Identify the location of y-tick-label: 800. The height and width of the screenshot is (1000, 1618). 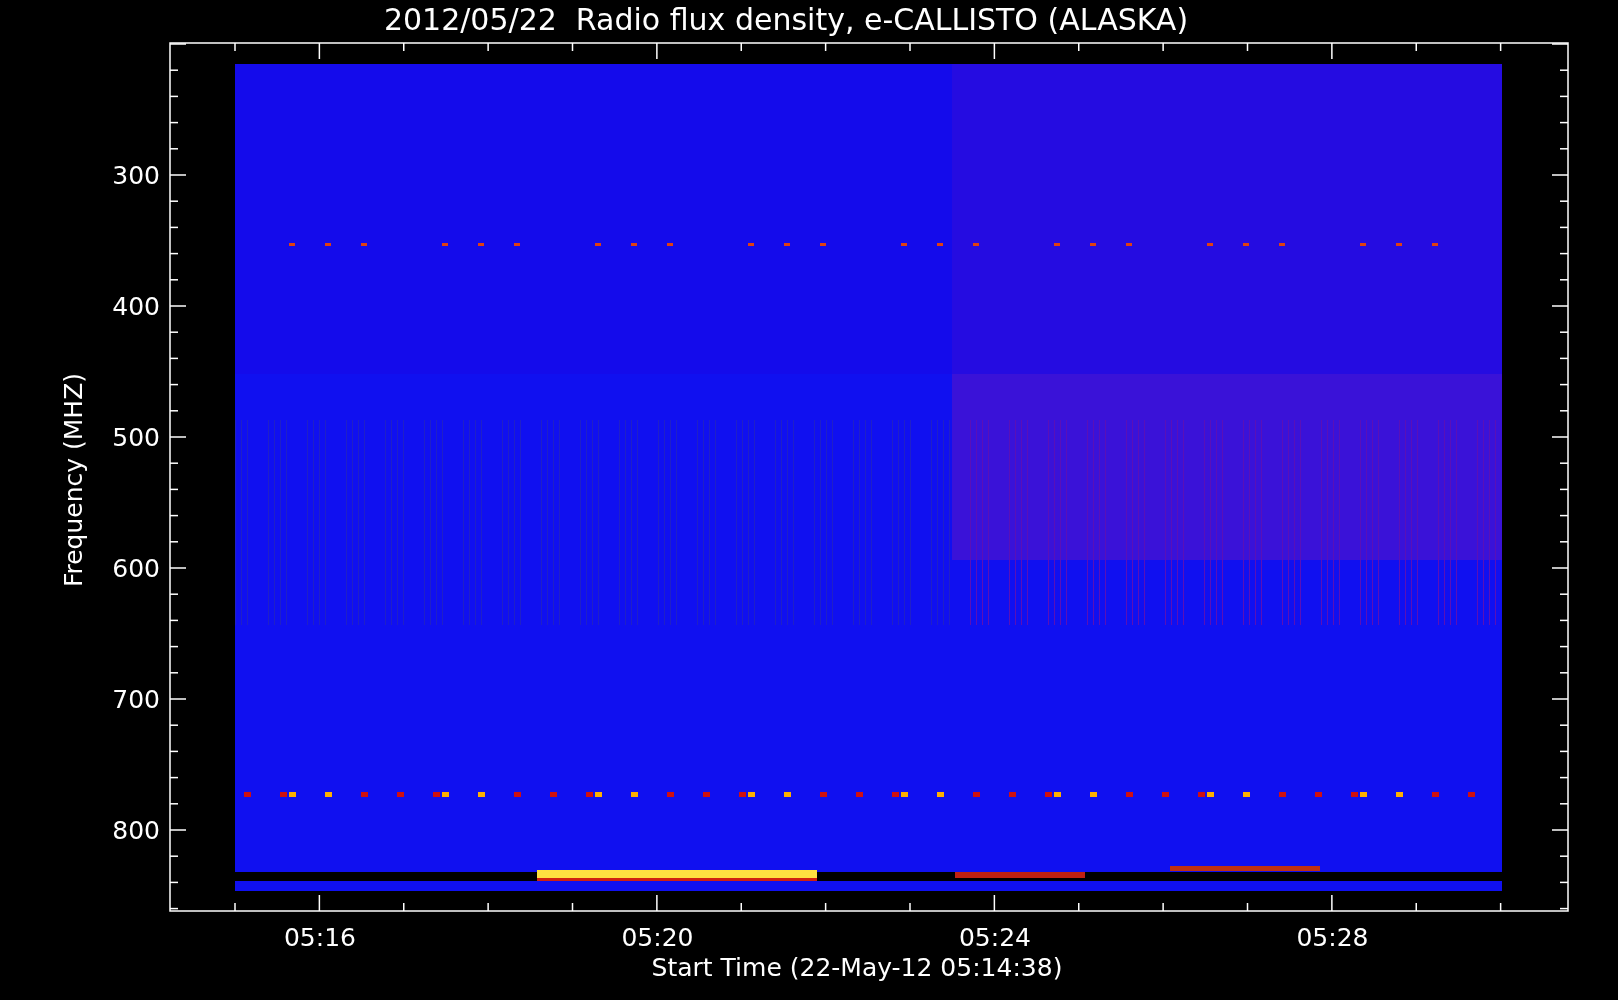
(136, 830).